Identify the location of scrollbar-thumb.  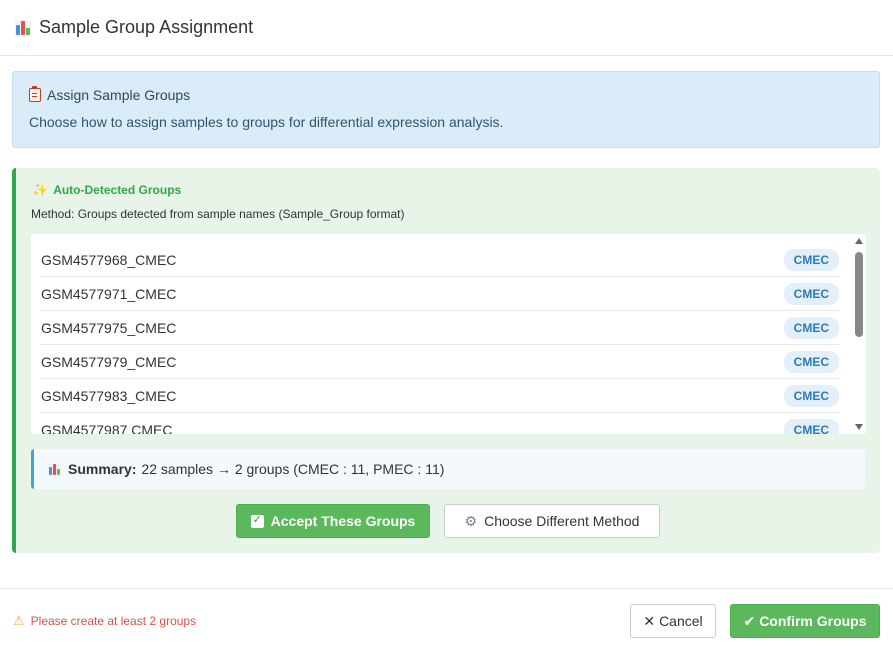
(859, 294).